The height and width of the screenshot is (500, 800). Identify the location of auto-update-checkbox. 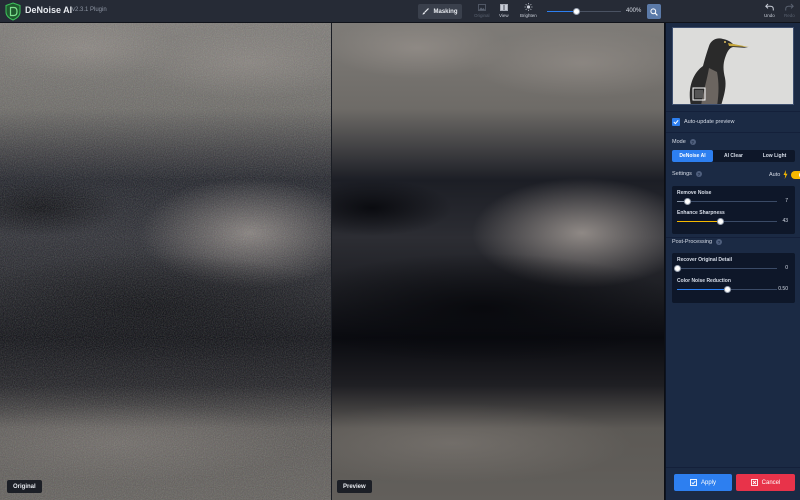
(676, 122).